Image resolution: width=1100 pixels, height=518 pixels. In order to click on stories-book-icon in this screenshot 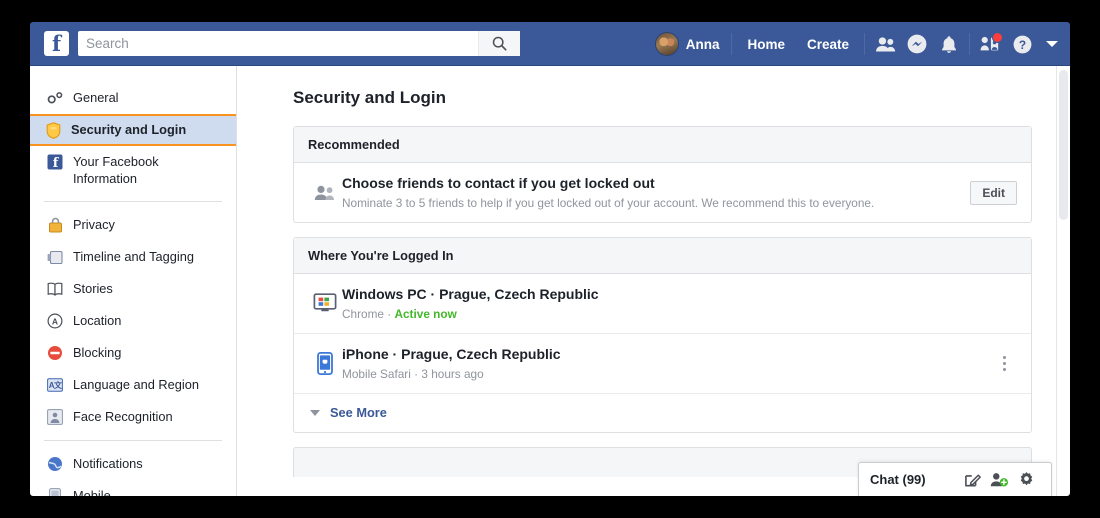, I will do `click(55, 289)`.